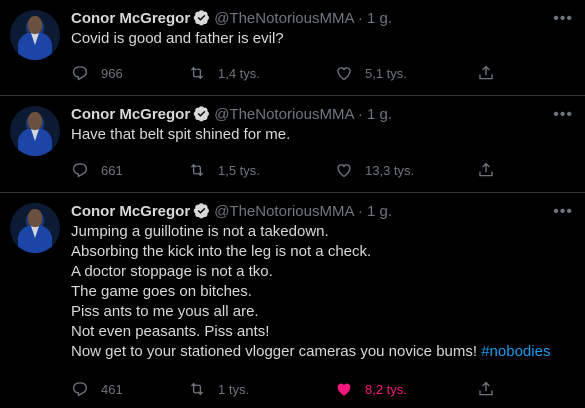 Image resolution: width=585 pixels, height=408 pixels. I want to click on reply-count: 966, so click(112, 73).